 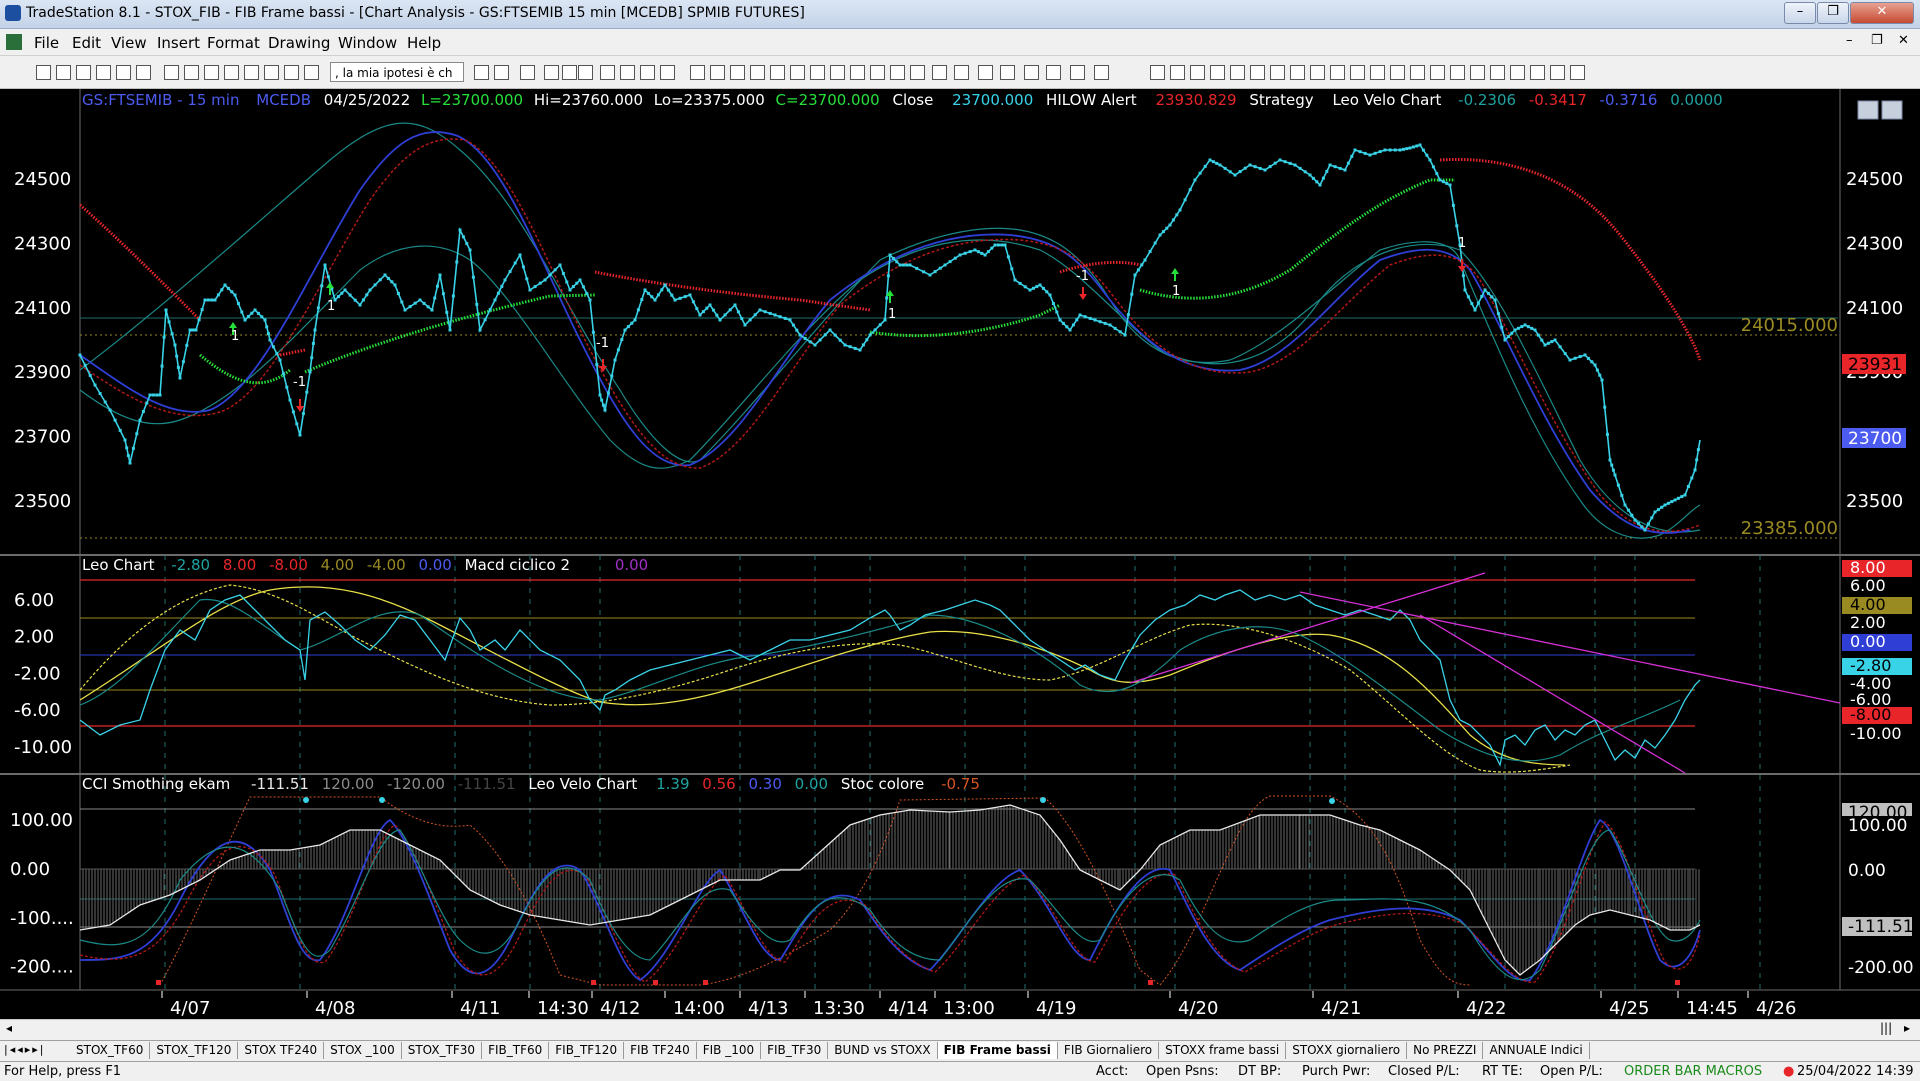 What do you see at coordinates (795, 1050) in the screenshot?
I see `workspace-tab: FIB_TF30` at bounding box center [795, 1050].